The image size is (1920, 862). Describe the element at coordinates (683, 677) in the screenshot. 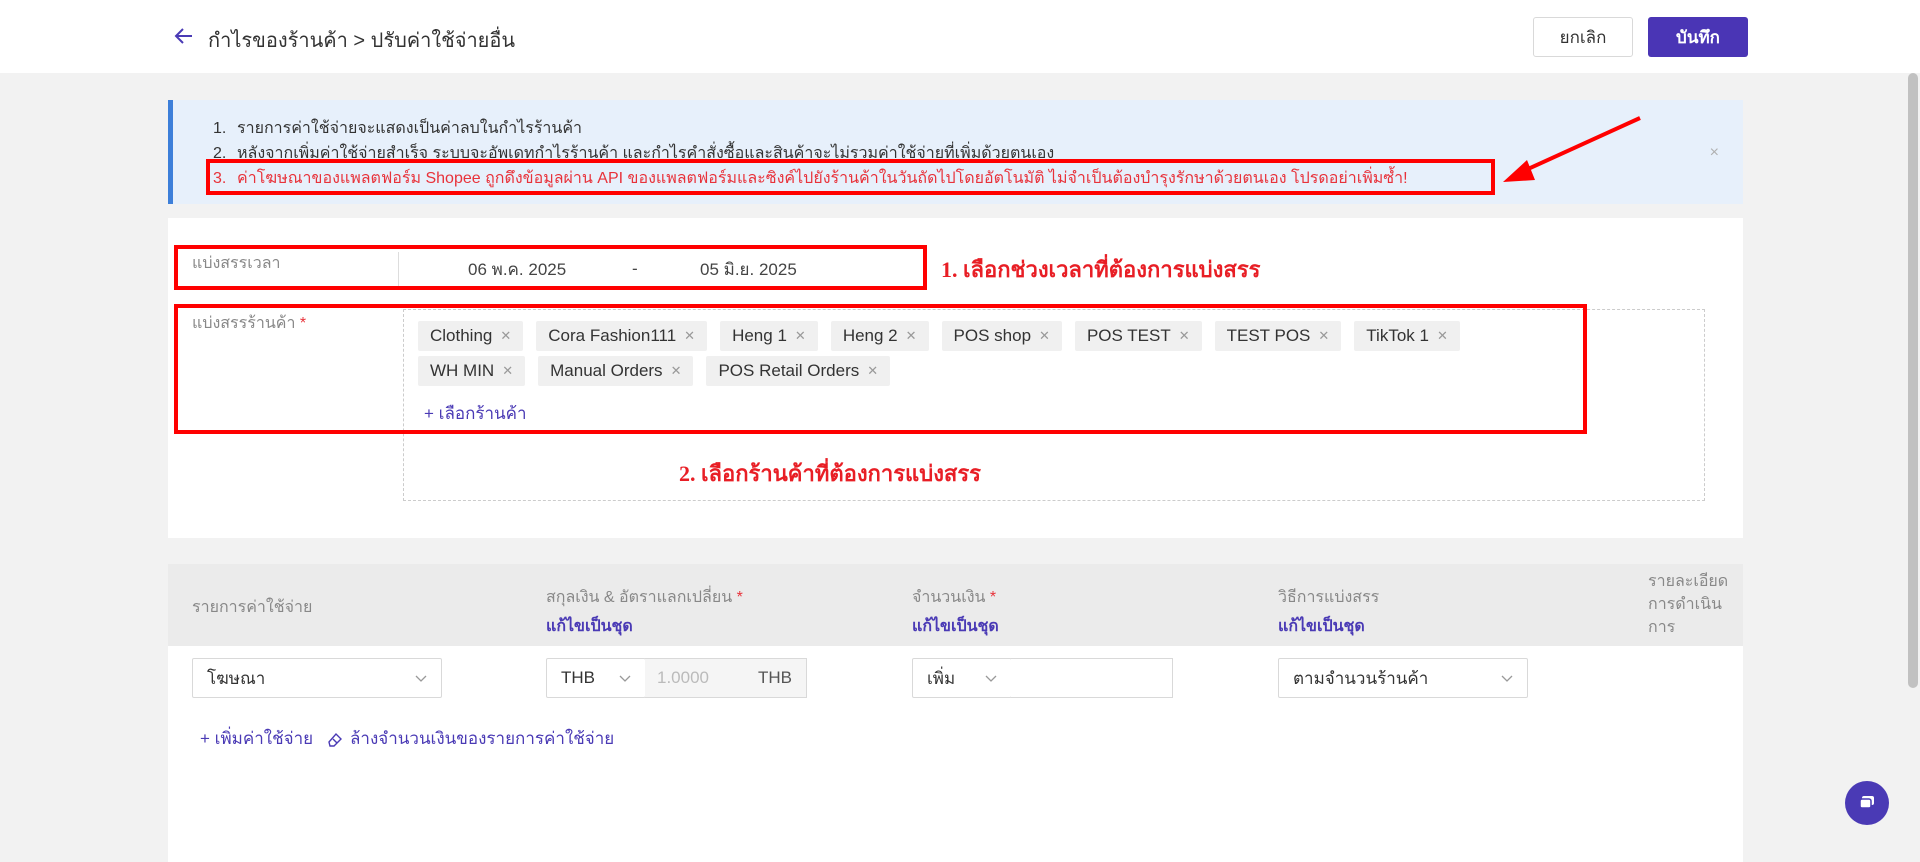

I see `exchange-rate-value: 1.0000` at that location.